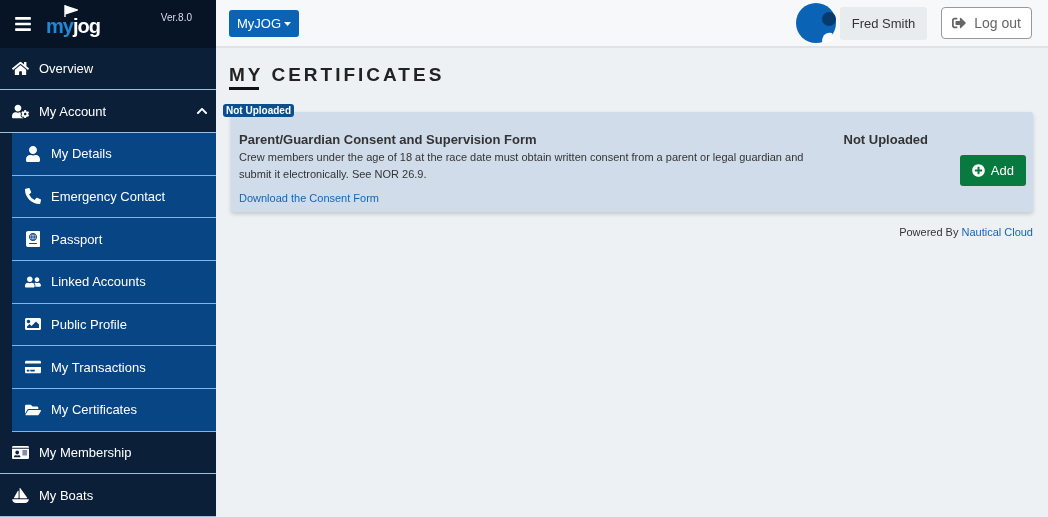 Image resolution: width=1048 pixels, height=517 pixels. Describe the element at coordinates (992, 170) in the screenshot. I see `add-button: Add` at that location.